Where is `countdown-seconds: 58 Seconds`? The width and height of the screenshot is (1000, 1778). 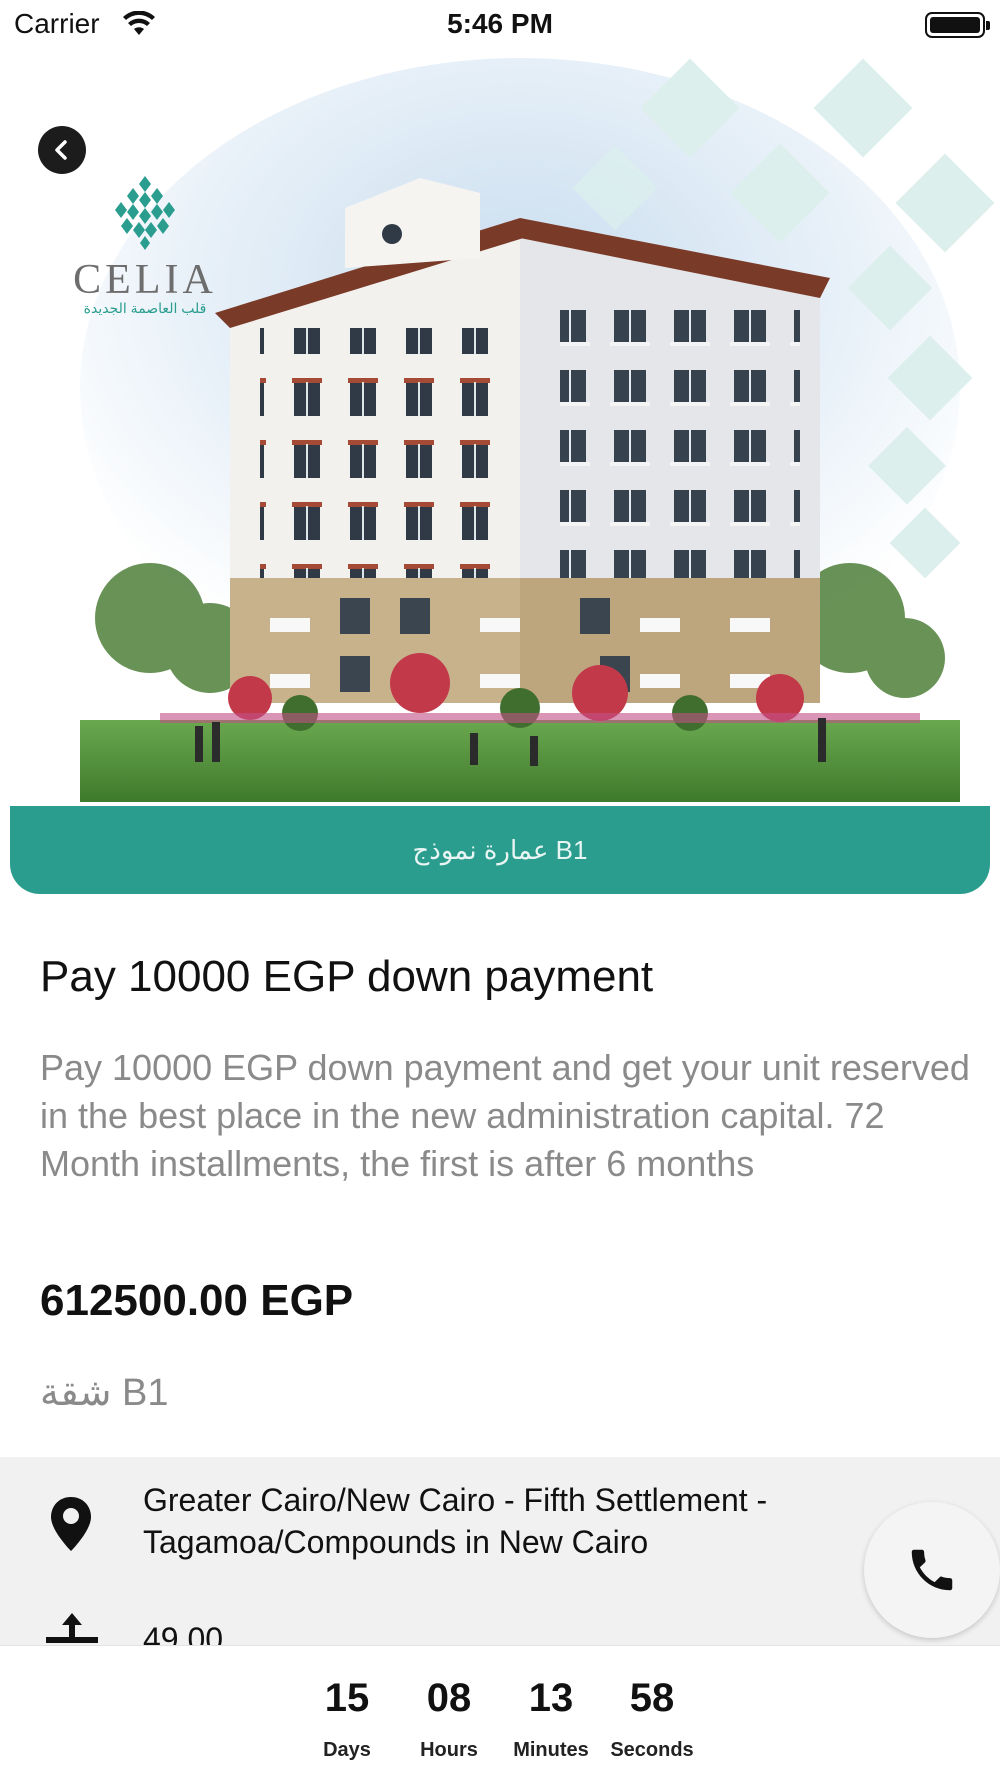
countdown-seconds: 58 Seconds is located at coordinates (652, 1719).